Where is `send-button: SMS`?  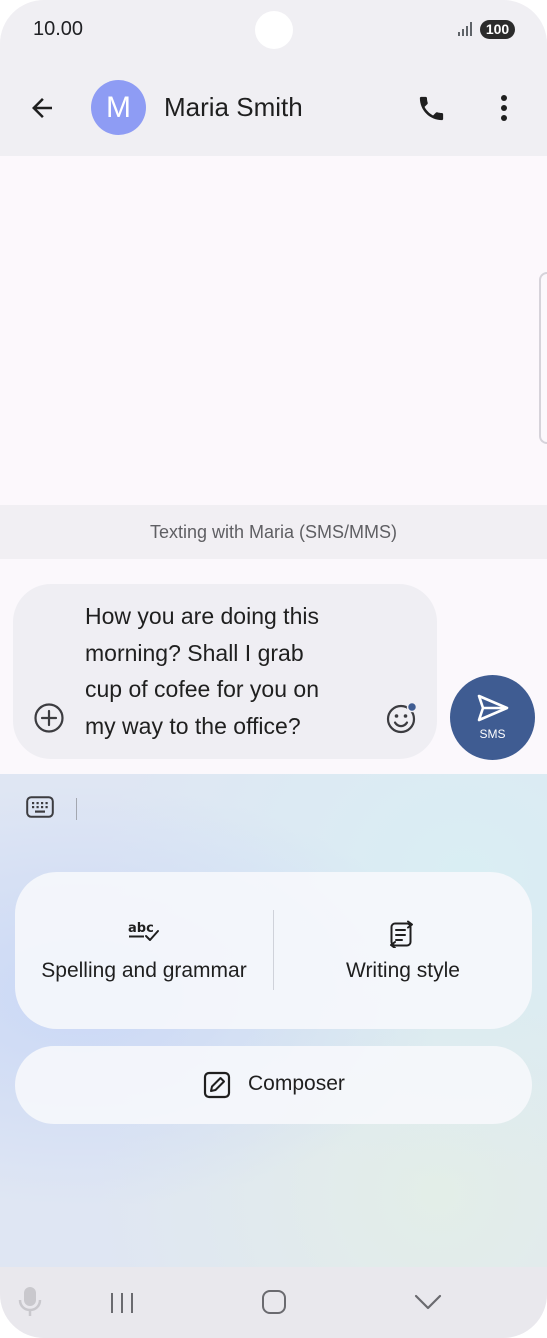 send-button: SMS is located at coordinates (492, 717).